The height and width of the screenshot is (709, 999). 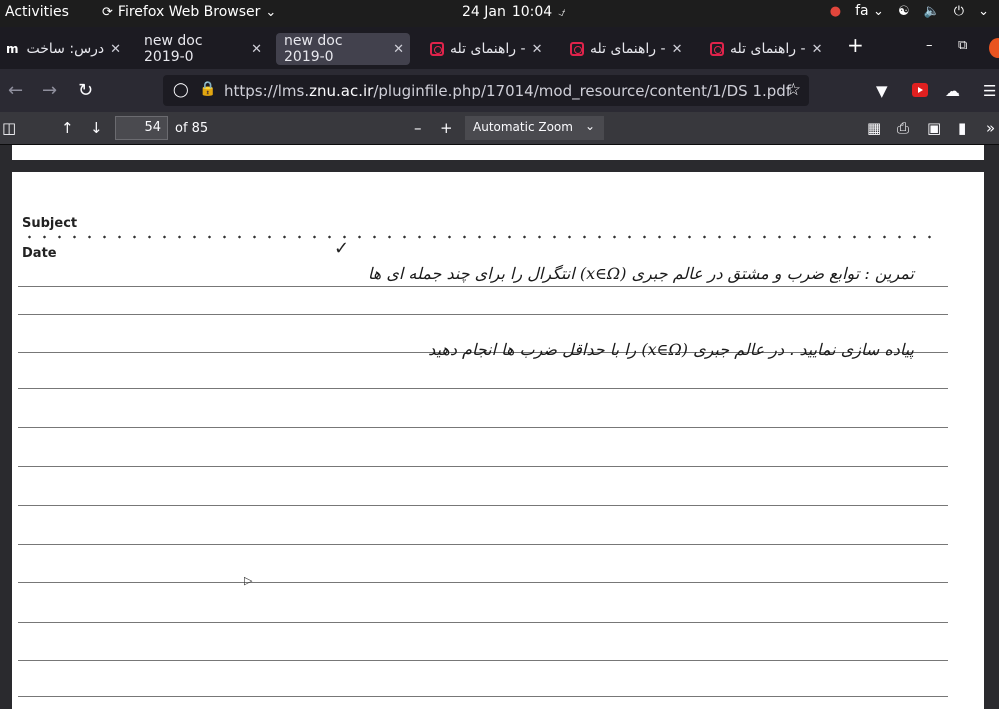 I want to click on tab-moodle-course: m درس: ساخت ✕, so click(x=64, y=49).